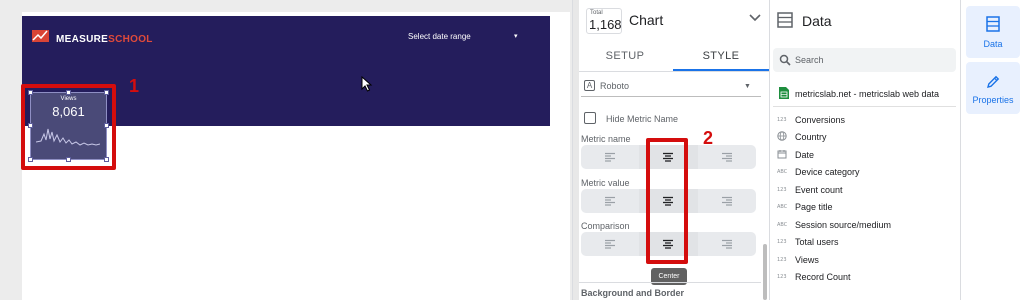 This screenshot has width=1024, height=300. Describe the element at coordinates (606, 139) in the screenshot. I see `metric-name-label: Metric name` at that location.